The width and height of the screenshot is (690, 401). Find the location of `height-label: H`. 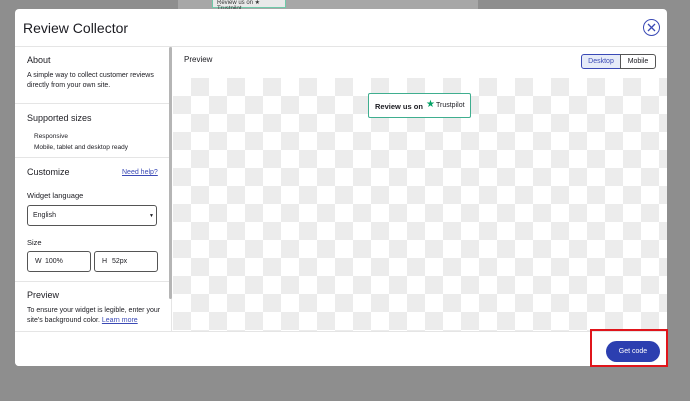

height-label: H is located at coordinates (105, 261).